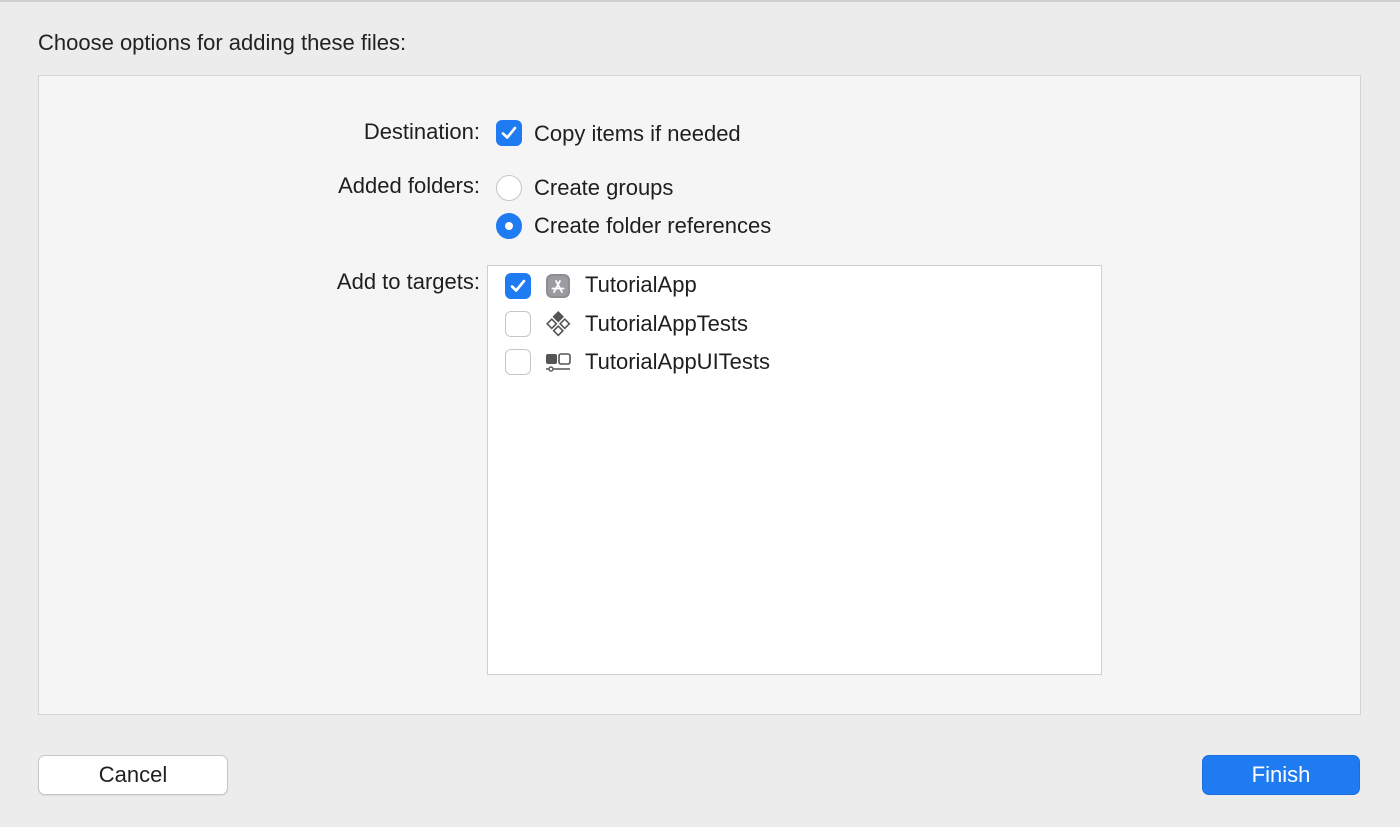 Image resolution: width=1400 pixels, height=827 pixels. I want to click on target-checkbox-tutorialappuitests, so click(518, 362).